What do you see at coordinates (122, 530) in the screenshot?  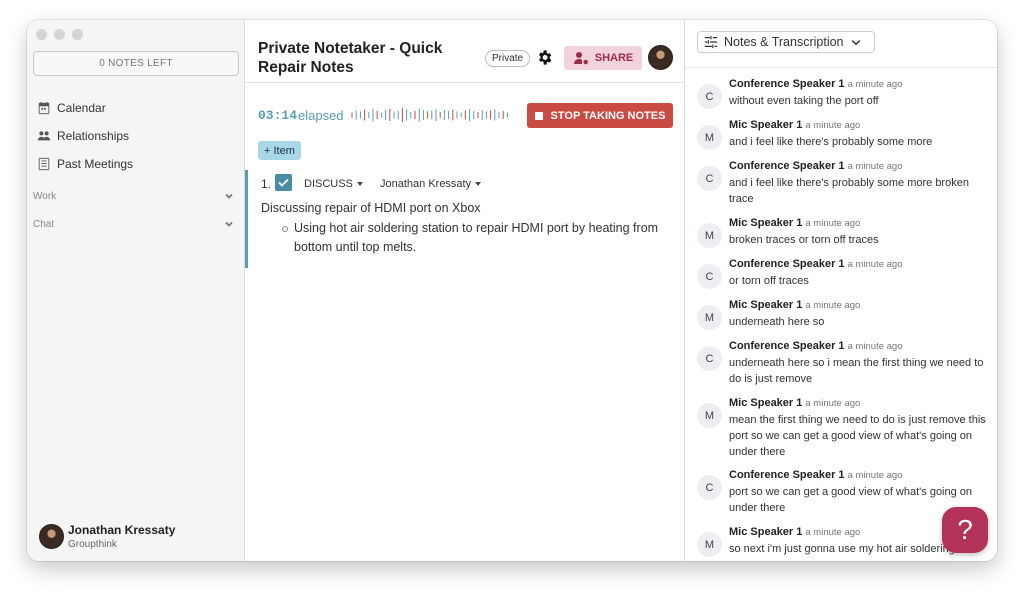 I see `user-name: Jonathan Kressaty` at bounding box center [122, 530].